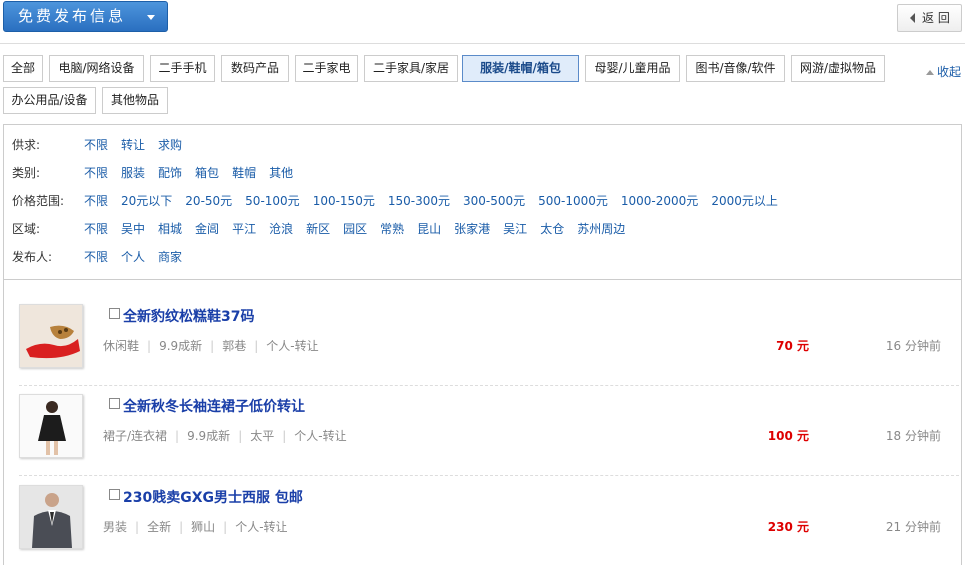 Image resolution: width=965 pixels, height=565 pixels. I want to click on filter-label: 类别:, so click(26, 173).